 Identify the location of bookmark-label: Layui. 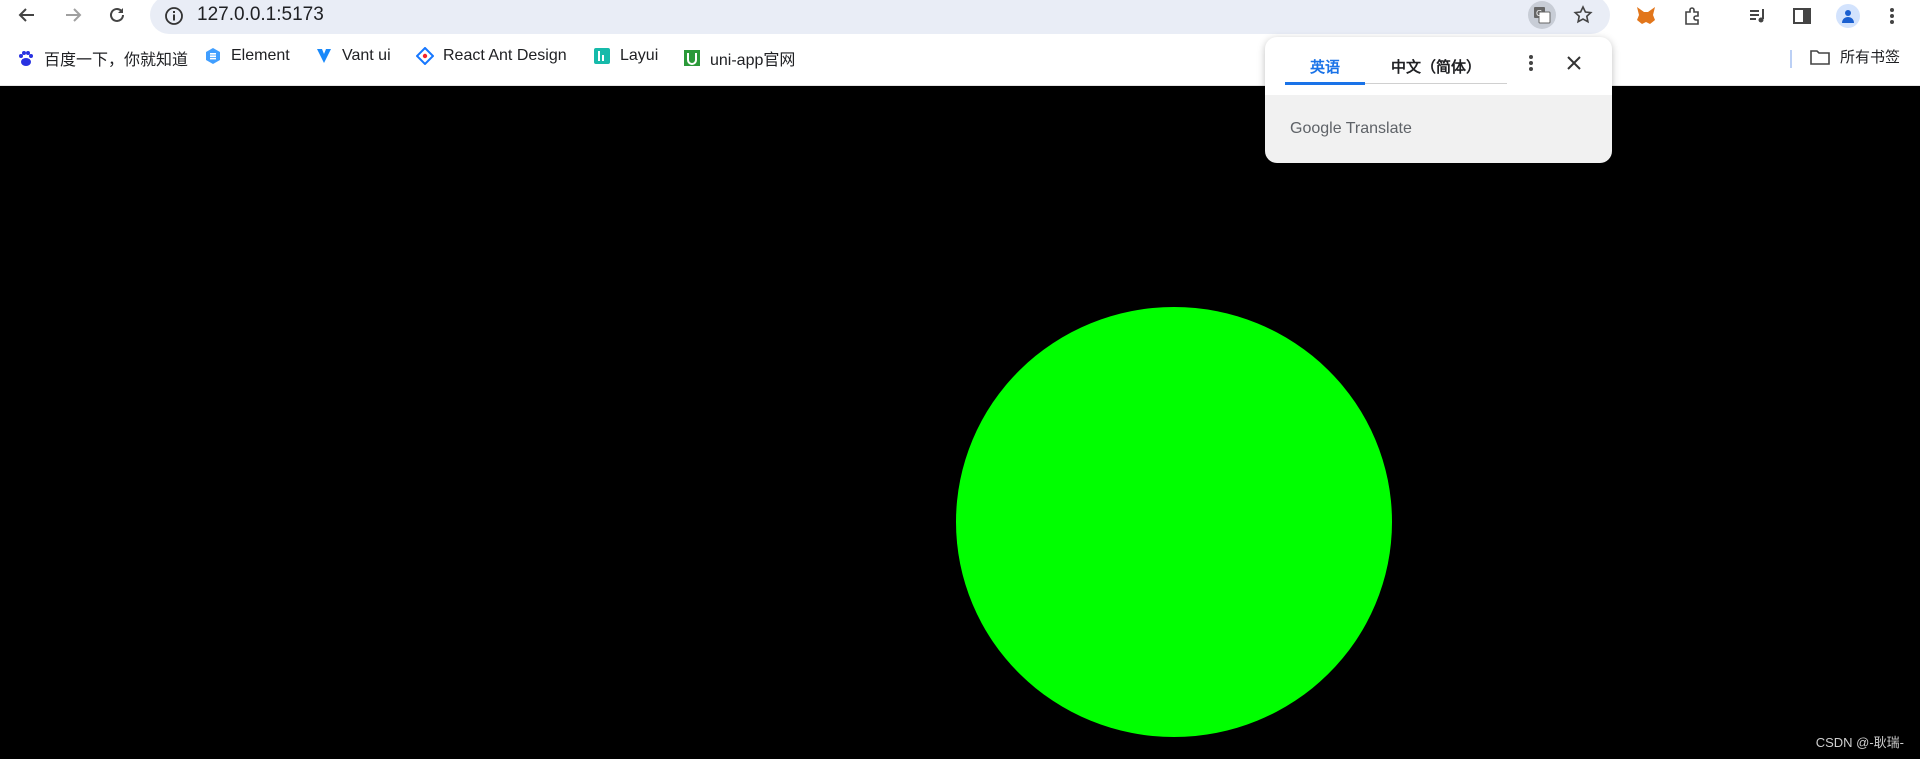
(639, 55).